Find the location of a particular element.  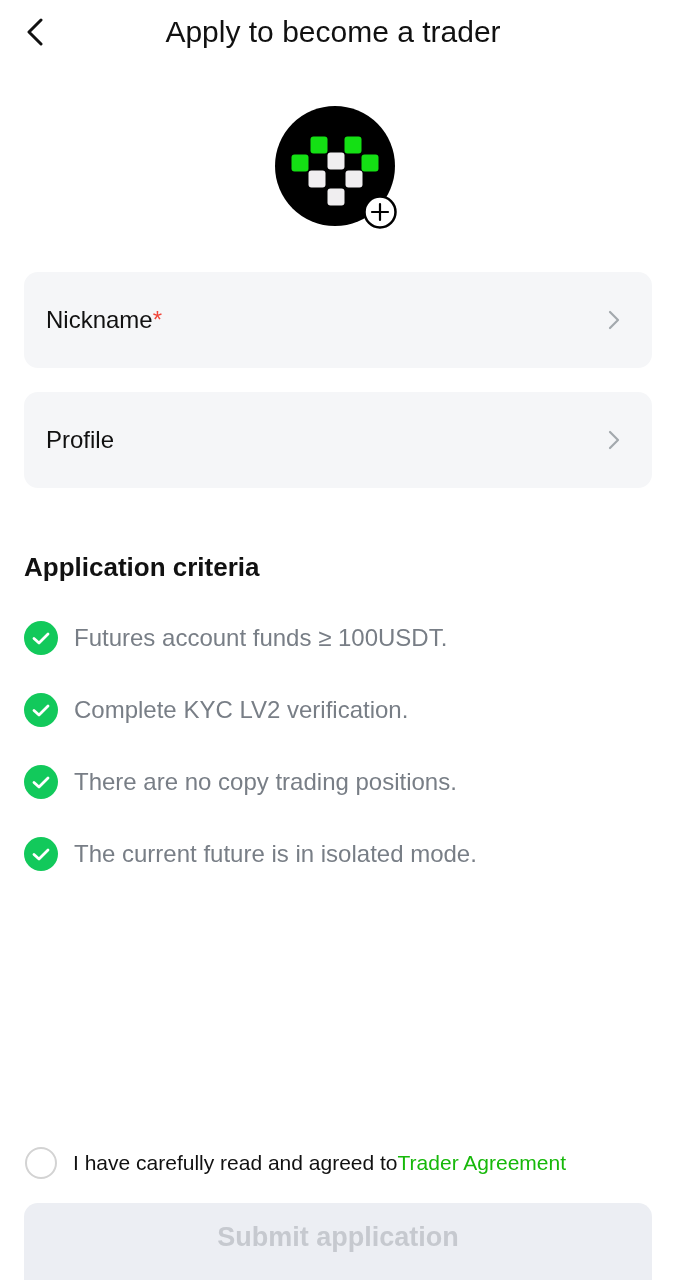

add-photo-icon is located at coordinates (380, 212).